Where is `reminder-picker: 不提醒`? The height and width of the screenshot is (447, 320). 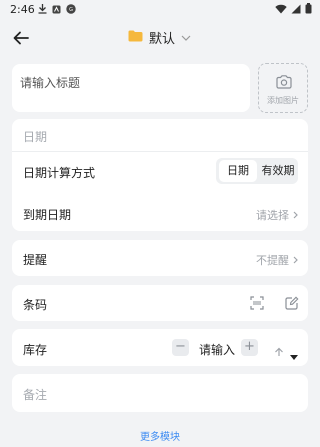
reminder-picker: 不提醒 is located at coordinates (277, 260).